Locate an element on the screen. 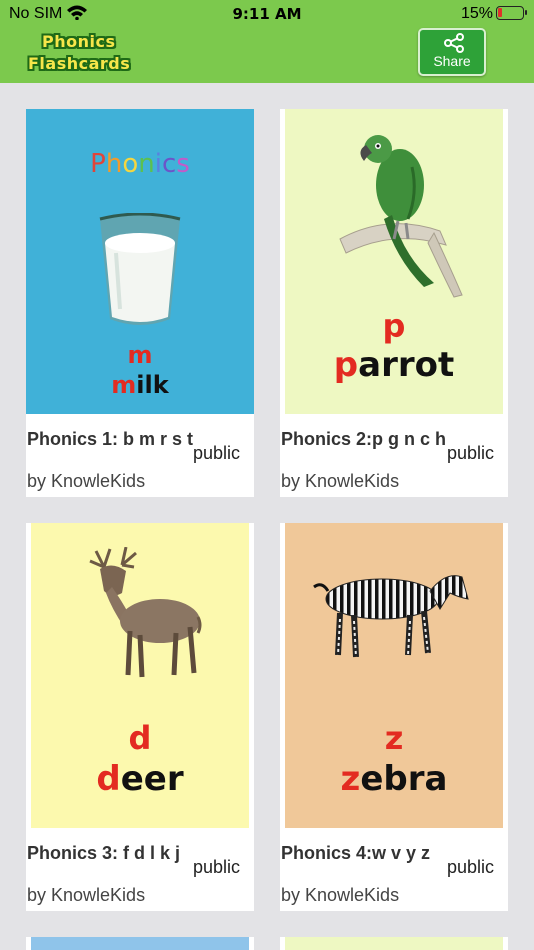 The width and height of the screenshot is (534, 950). zebra-icon is located at coordinates (391, 616).